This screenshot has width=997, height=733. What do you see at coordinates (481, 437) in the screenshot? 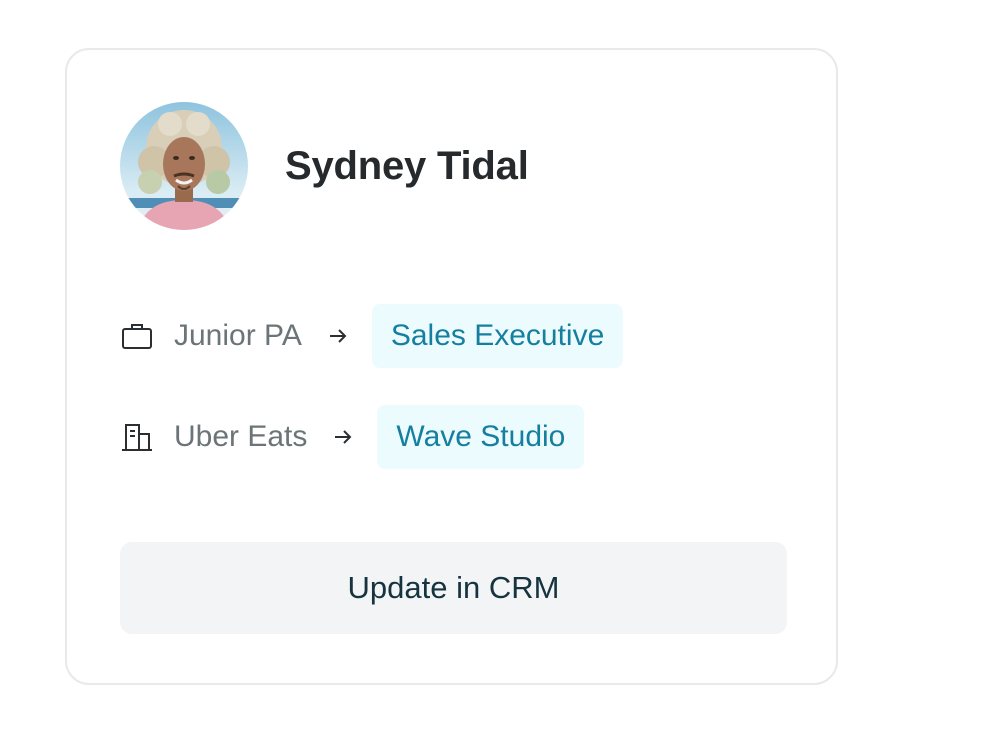
I see `new-company-badge: Wave Studio` at bounding box center [481, 437].